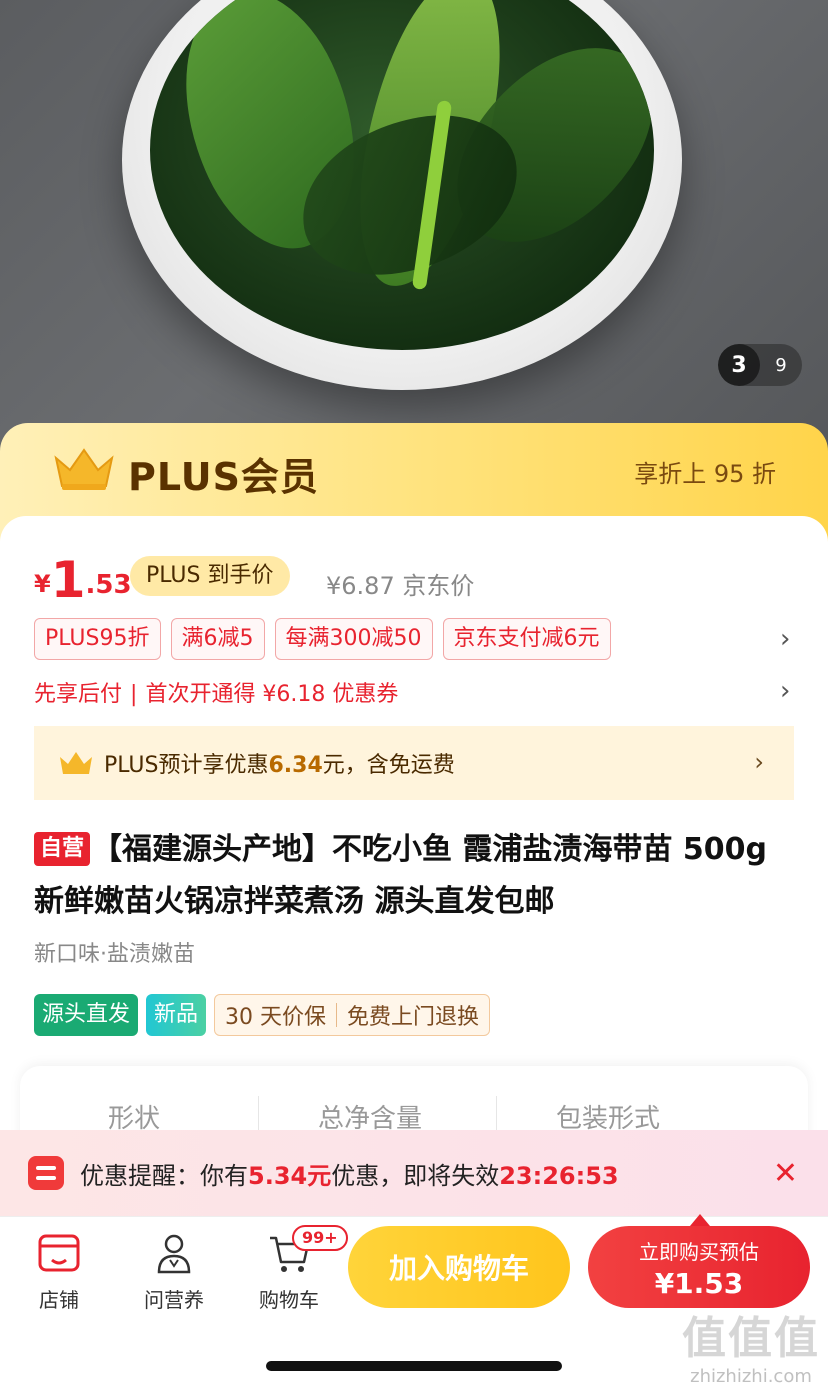 This screenshot has height=1391, width=828. What do you see at coordinates (349, 1175) in the screenshot?
I see `reminder-text: 优惠提醒：你有5.34元优惠，即将失效23:26:53` at bounding box center [349, 1175].